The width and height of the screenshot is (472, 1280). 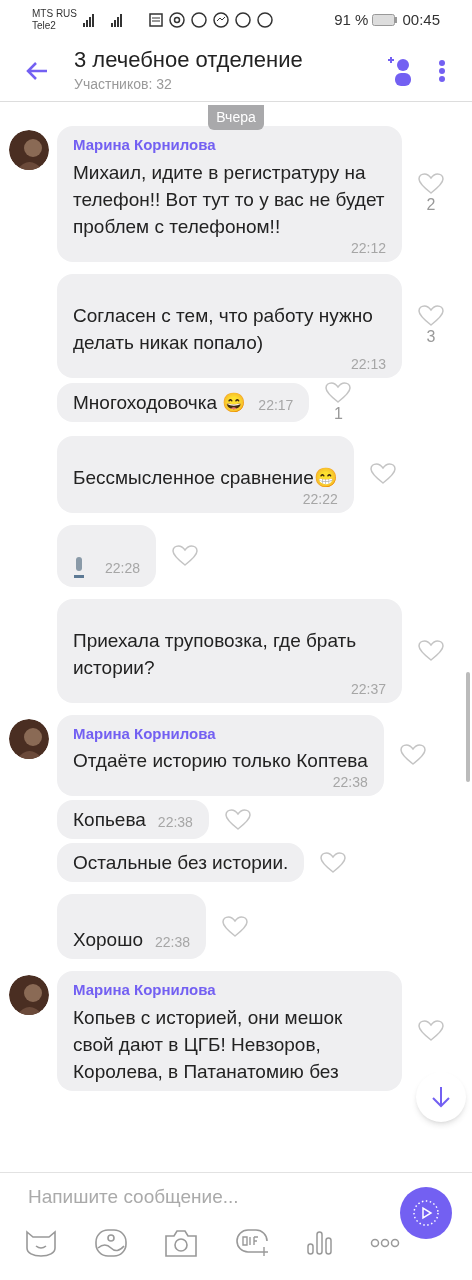 What do you see at coordinates (108, 940) in the screenshot?
I see `message-text: Хорошо` at bounding box center [108, 940].